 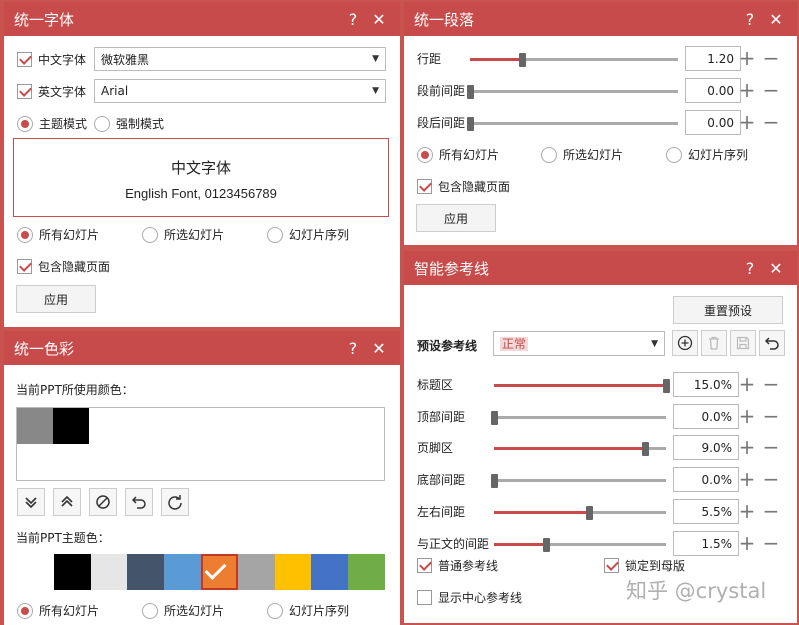 What do you see at coordinates (706, 543) in the screenshot?
I see `guide-row-input: 1.5%` at bounding box center [706, 543].